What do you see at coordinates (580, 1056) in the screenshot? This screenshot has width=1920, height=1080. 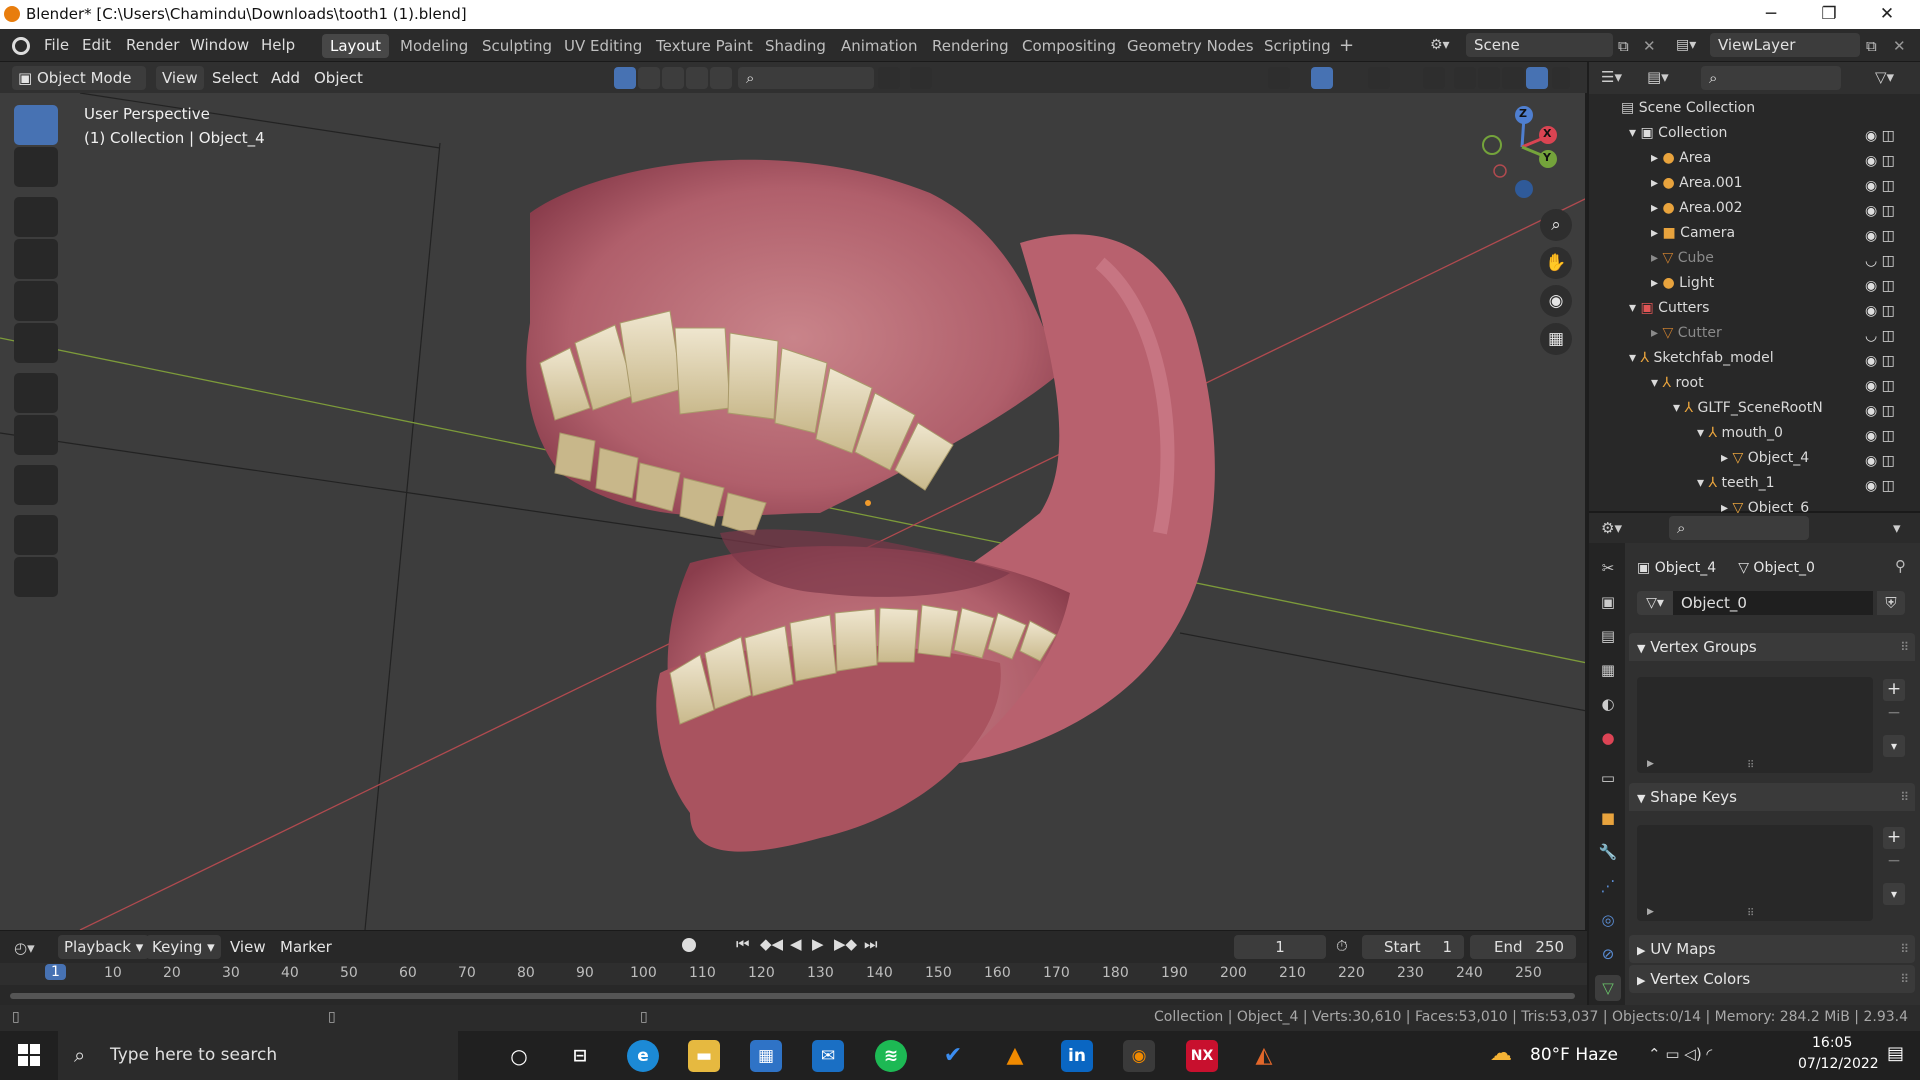 I see `task-view-icon: ⊟` at bounding box center [580, 1056].